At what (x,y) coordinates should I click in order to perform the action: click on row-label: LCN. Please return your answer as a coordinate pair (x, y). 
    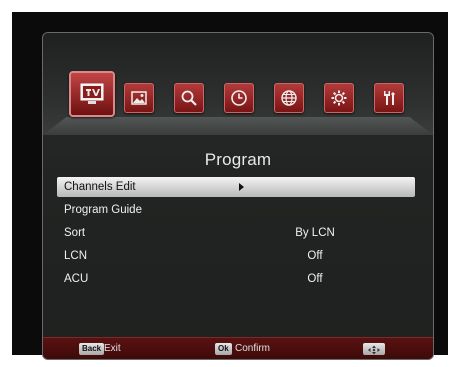
    Looking at the image, I should click on (76, 256).